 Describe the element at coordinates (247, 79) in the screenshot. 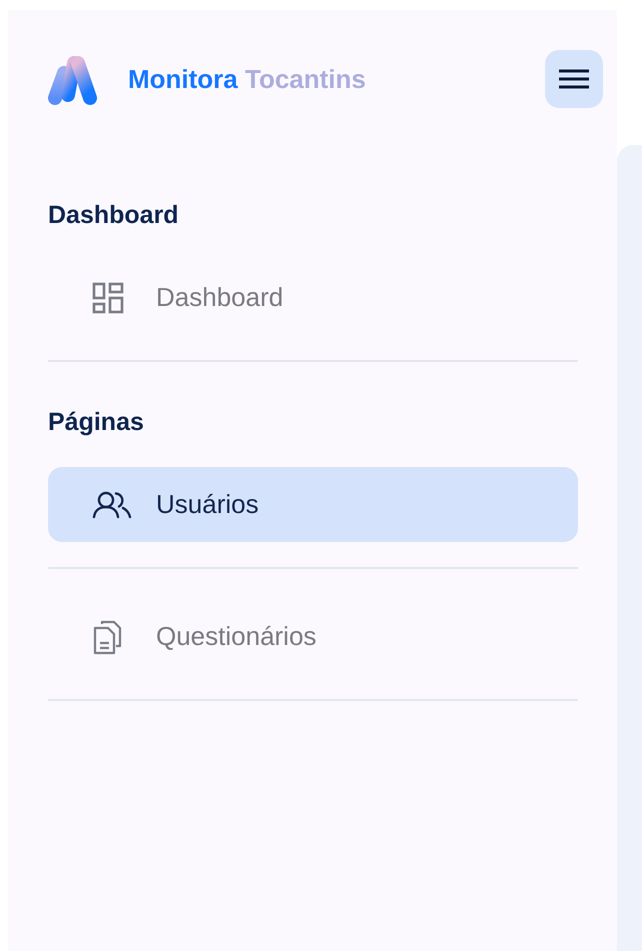

I see `brand-name: Monitora Tocantins` at that location.